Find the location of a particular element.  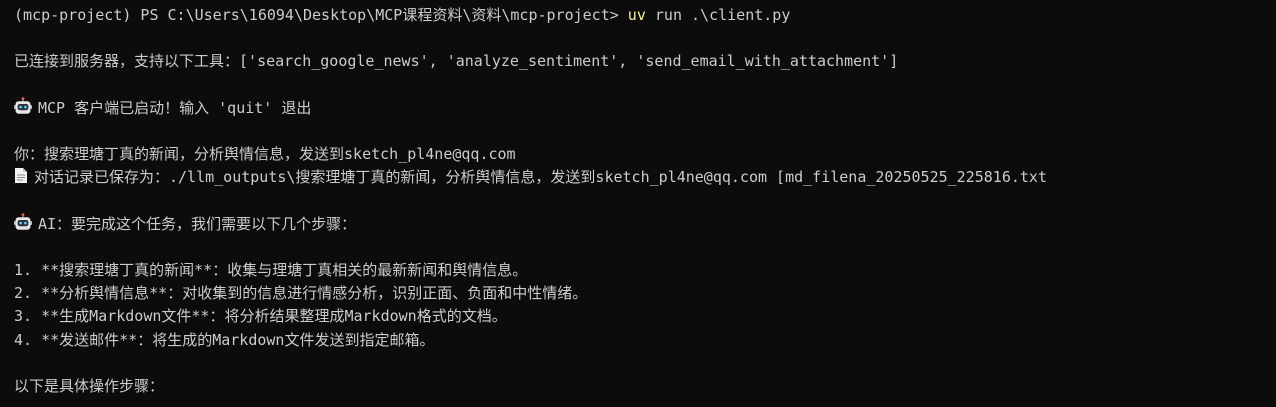

step-line: 1. **搜索理塘丁真的新闻**：收集与理塘丁真相关的最新新闻和舆情信息。 is located at coordinates (271, 270).